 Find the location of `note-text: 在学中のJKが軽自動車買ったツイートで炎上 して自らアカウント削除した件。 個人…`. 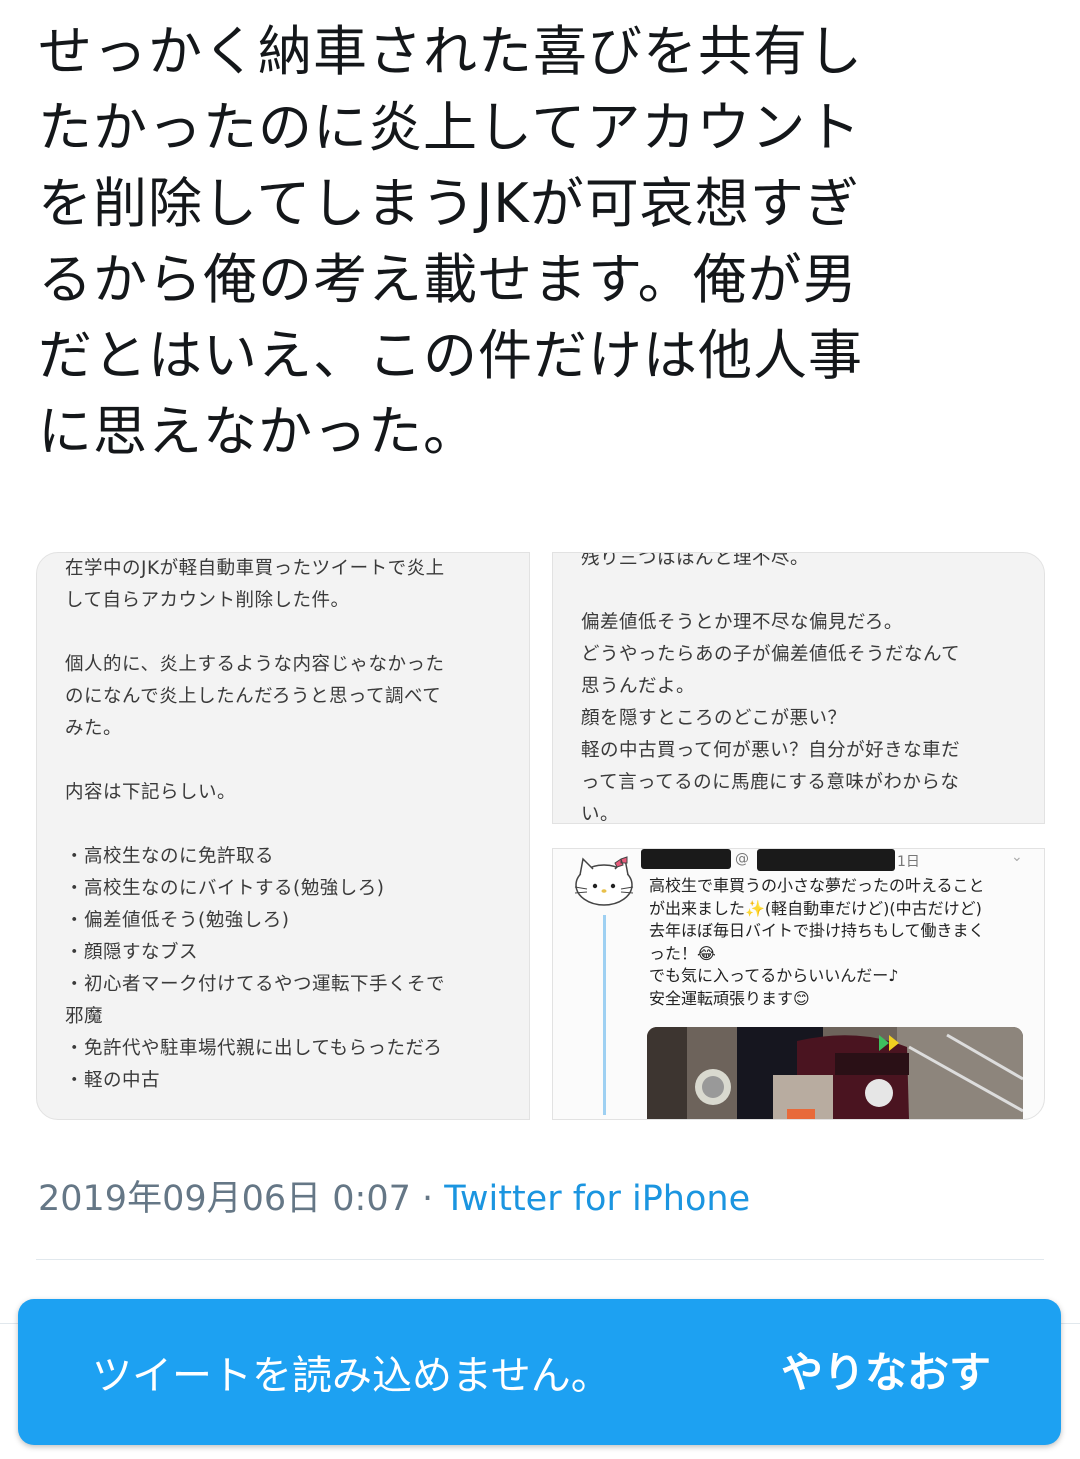

note-text: 在学中のJKが軽自動車買ったツイートで炎上 して自らアカウント削除した件。 個人… is located at coordinates (255, 824).